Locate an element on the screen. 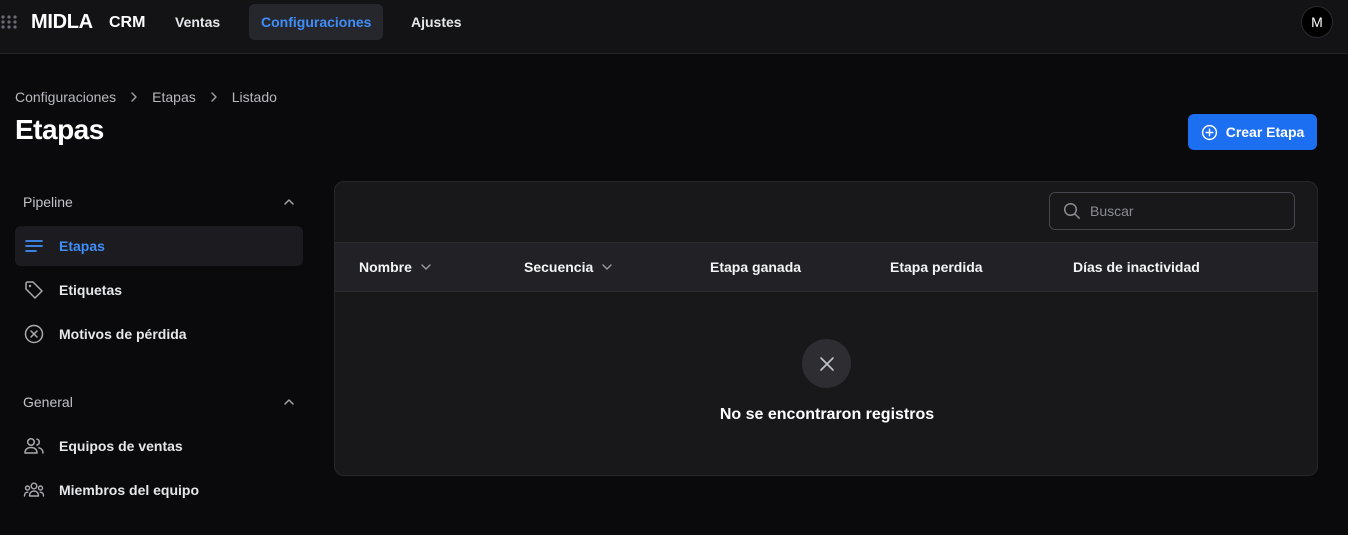 The image size is (1348, 535). section-general-title: General is located at coordinates (48, 402).